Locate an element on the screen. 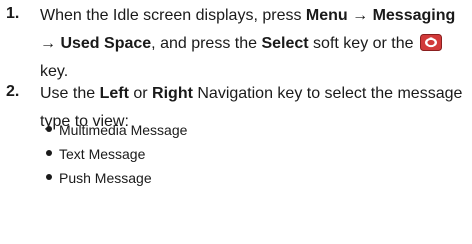 The width and height of the screenshot is (472, 244). step-number: 2. is located at coordinates (13, 91).